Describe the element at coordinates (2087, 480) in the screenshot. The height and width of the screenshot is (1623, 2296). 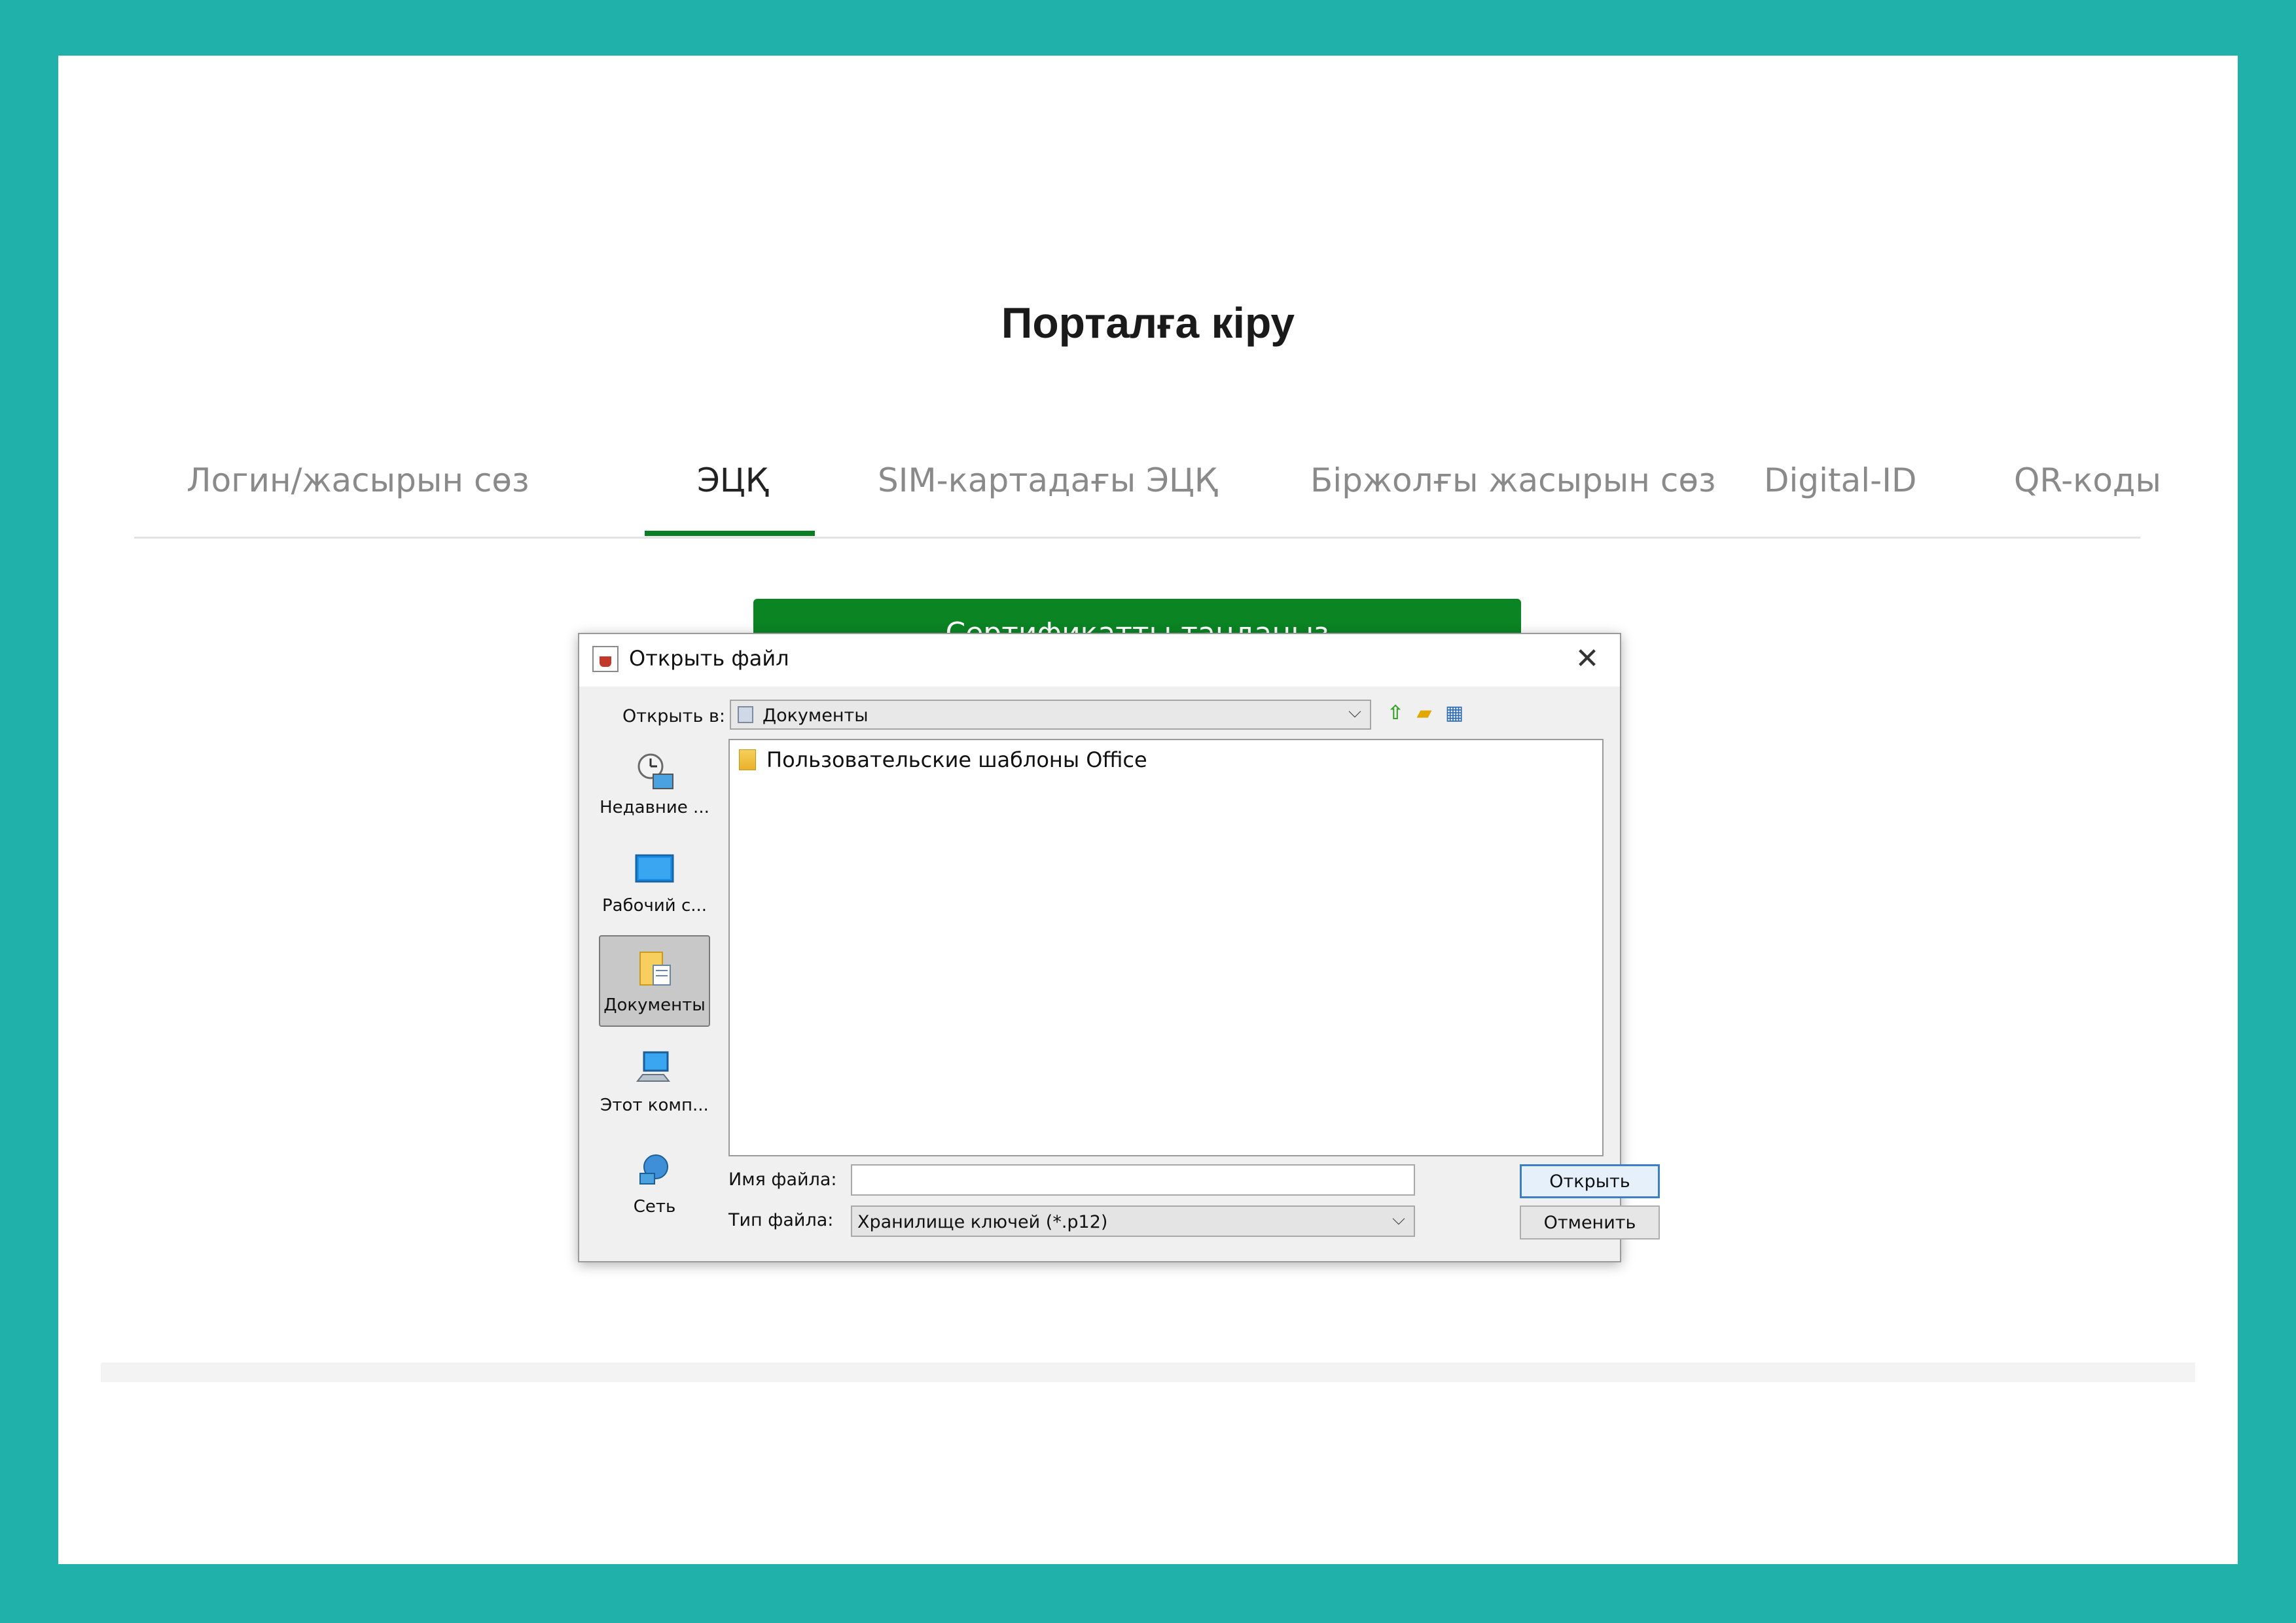
I see `tab-qr-code: QR-коды` at that location.